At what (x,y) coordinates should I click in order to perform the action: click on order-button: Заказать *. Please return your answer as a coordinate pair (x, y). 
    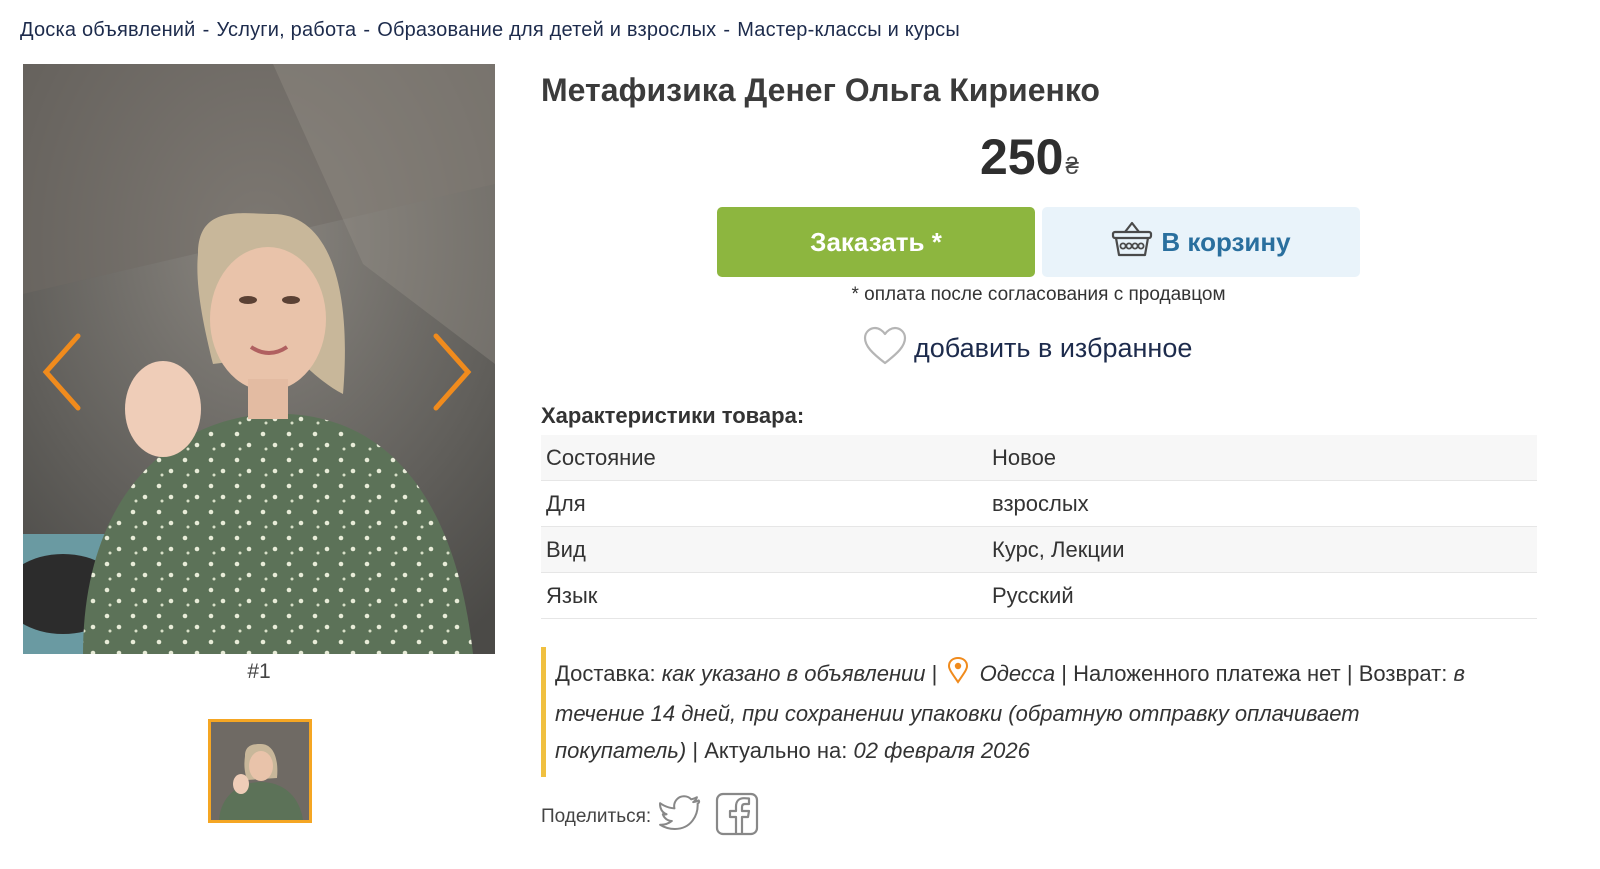
    Looking at the image, I should click on (876, 242).